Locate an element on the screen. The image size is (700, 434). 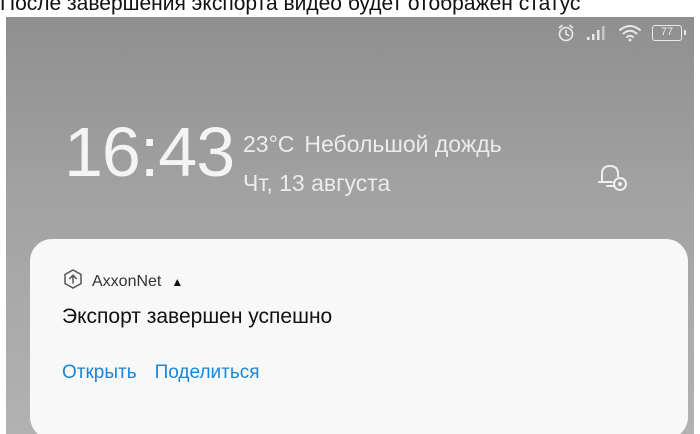
app-icon is located at coordinates (73, 281).